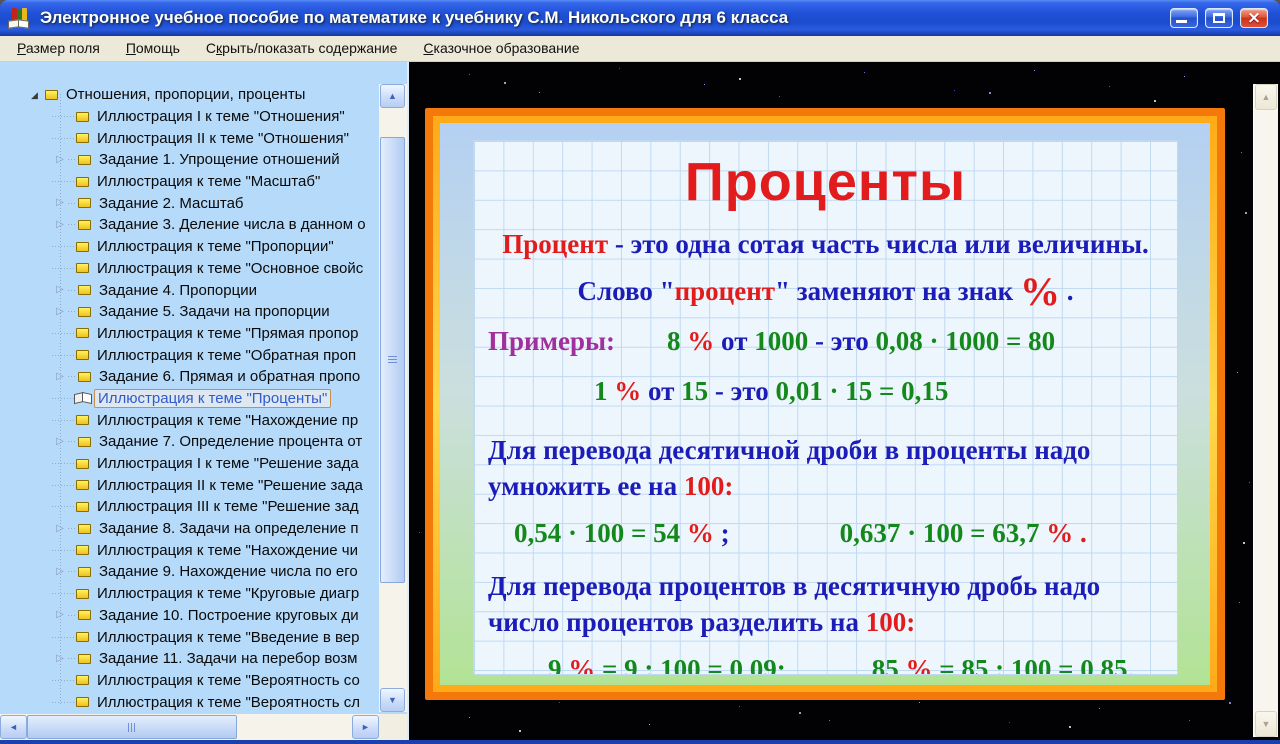 This screenshot has height=744, width=1280. What do you see at coordinates (153, 48) in the screenshot?
I see `menu-item-2: Помощь` at bounding box center [153, 48].